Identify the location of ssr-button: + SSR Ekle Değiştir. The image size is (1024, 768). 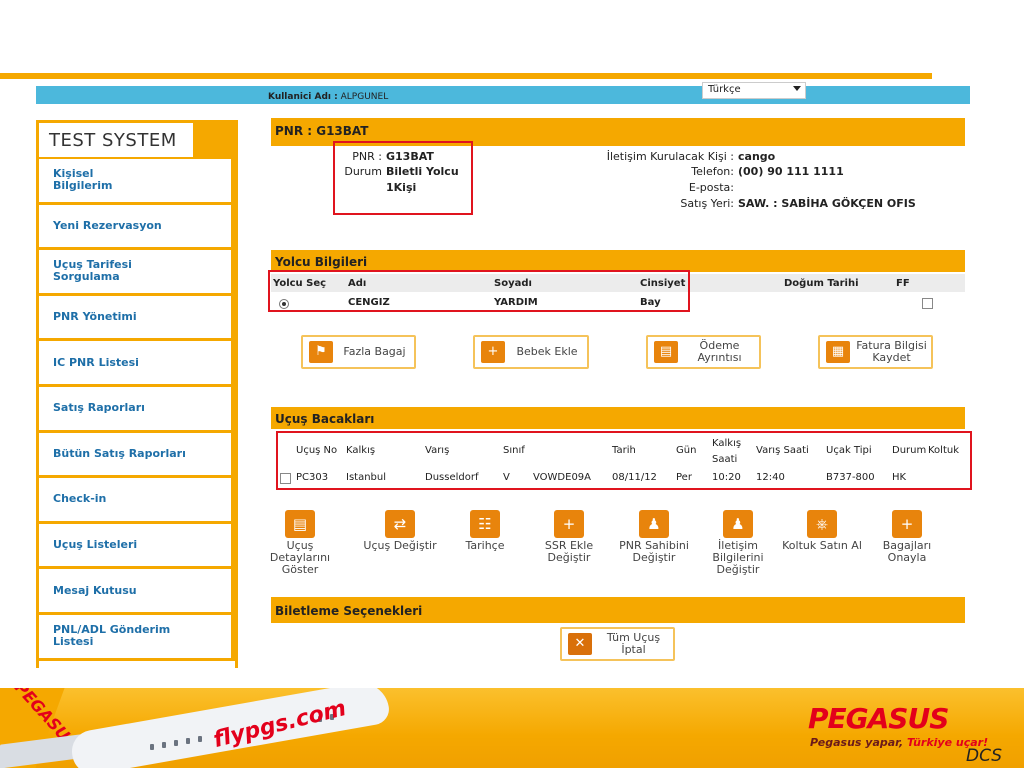
(569, 537).